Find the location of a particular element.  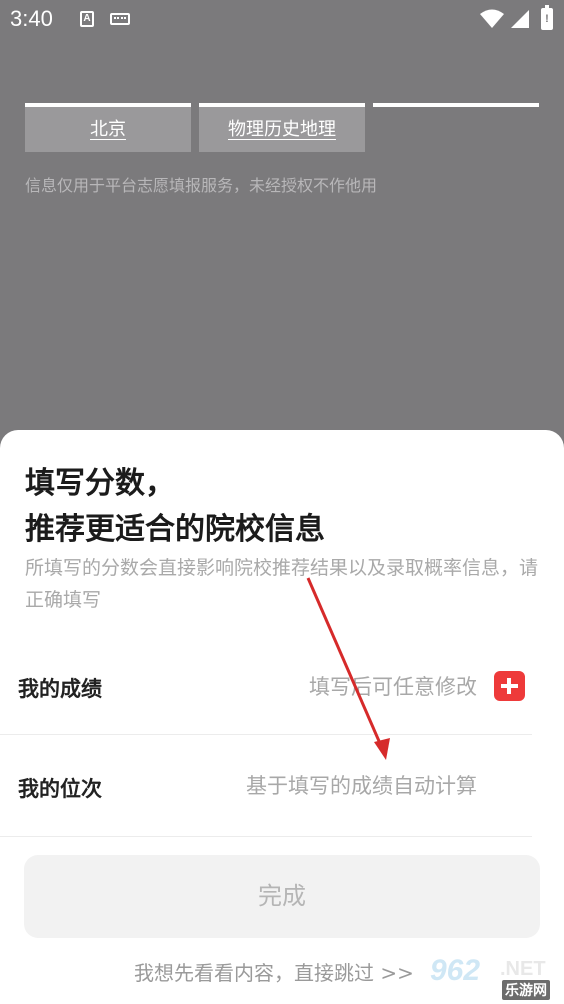

score-input: 填写后可任意修改 is located at coordinates (393, 686).